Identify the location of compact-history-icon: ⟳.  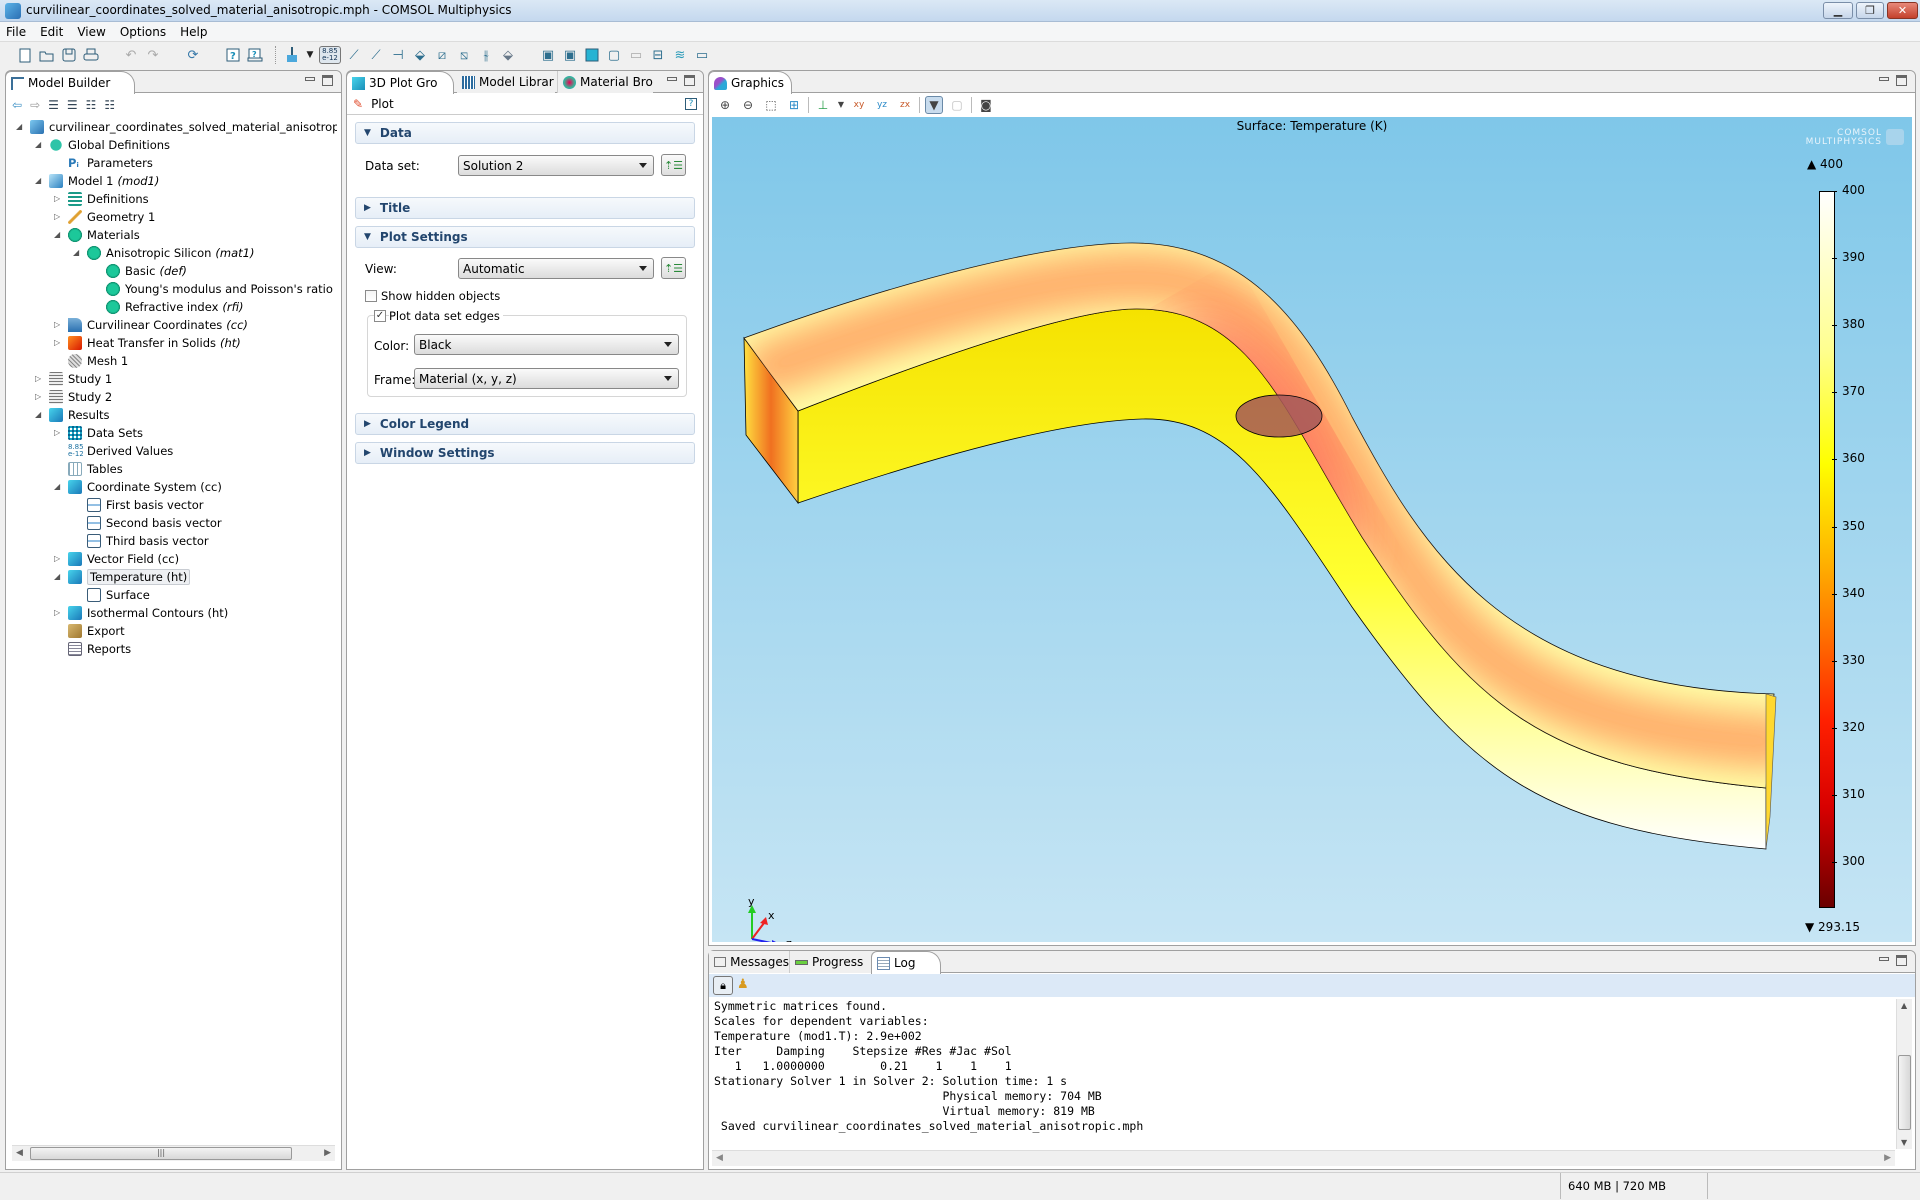
(193, 55).